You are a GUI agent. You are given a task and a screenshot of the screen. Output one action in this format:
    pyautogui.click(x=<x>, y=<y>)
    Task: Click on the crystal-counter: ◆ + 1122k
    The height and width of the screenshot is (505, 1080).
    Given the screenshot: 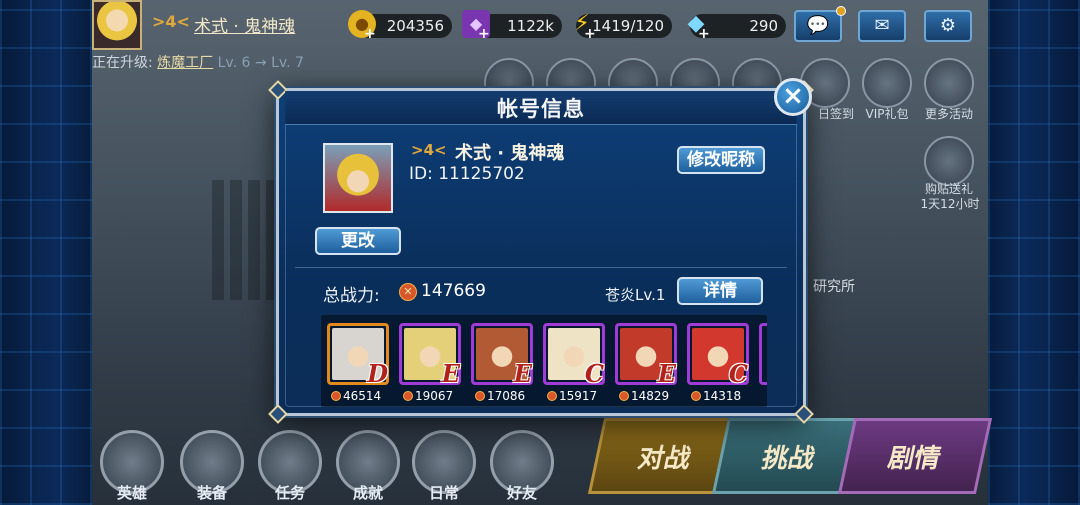 What is the action you would take?
    pyautogui.click(x=512, y=26)
    